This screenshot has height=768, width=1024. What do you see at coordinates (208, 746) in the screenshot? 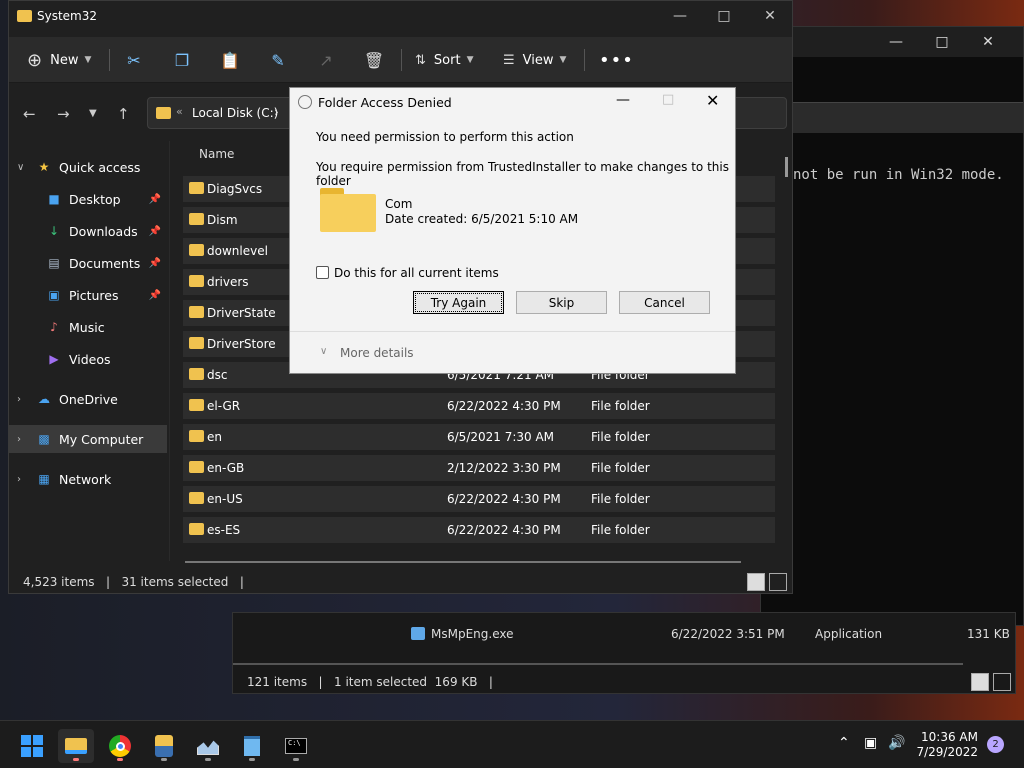
I see `performance-monitor-icon` at bounding box center [208, 746].